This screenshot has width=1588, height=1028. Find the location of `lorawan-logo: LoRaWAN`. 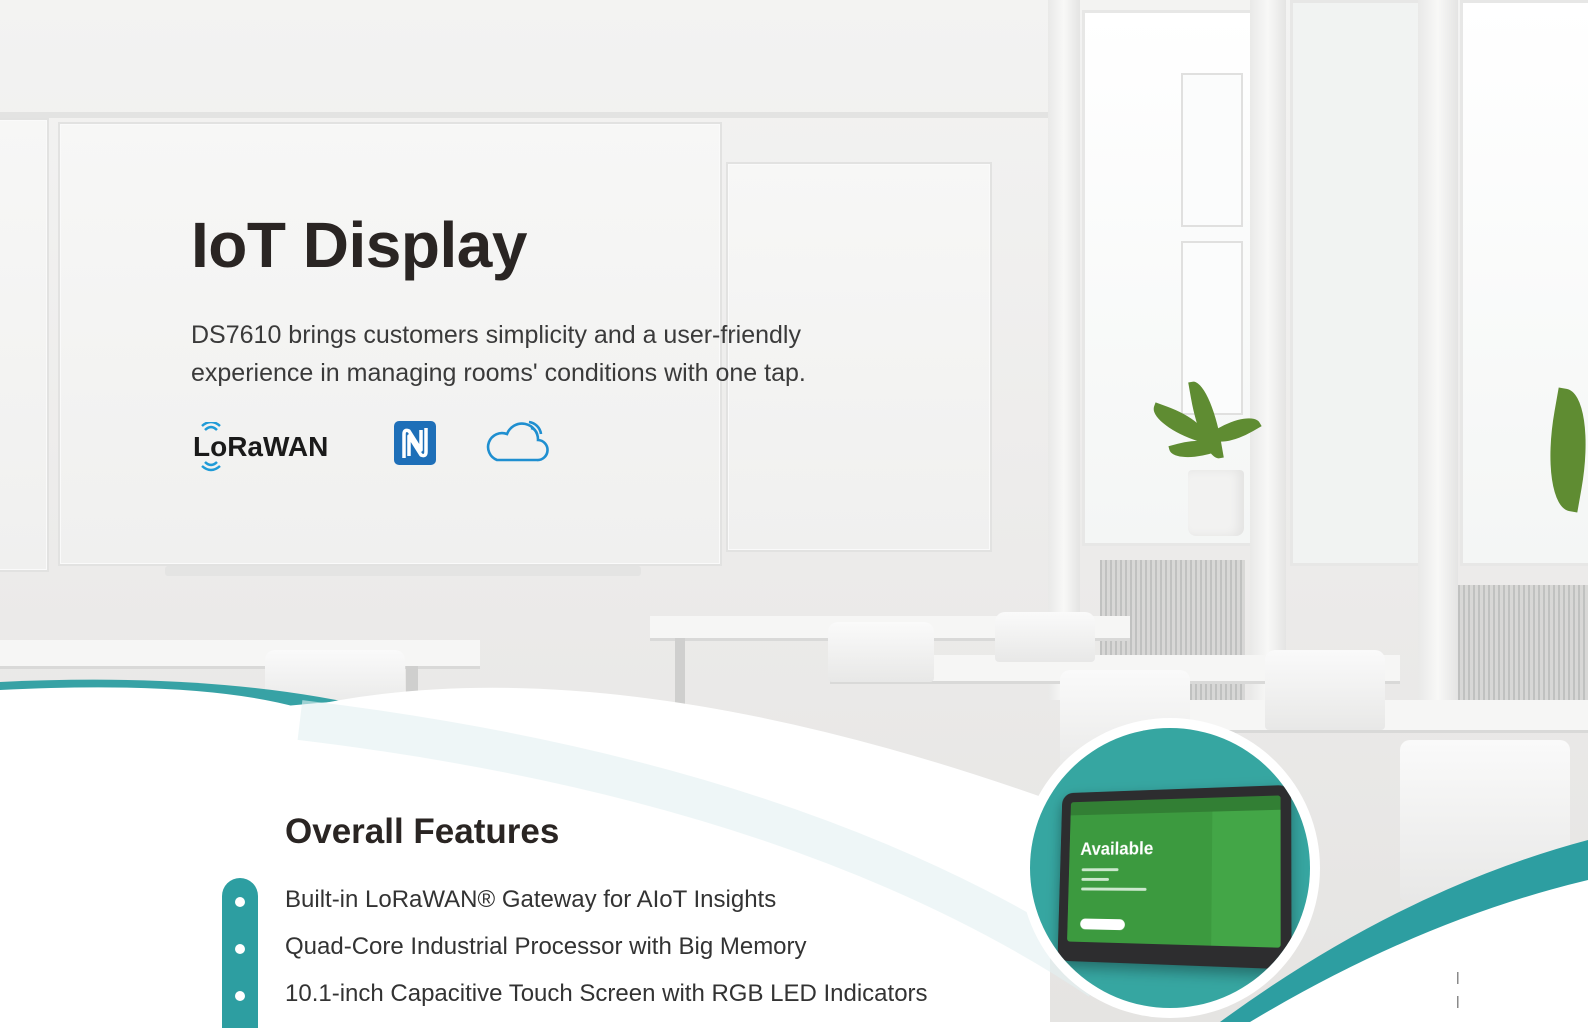

lorawan-logo: LoRaWAN is located at coordinates (273, 447).